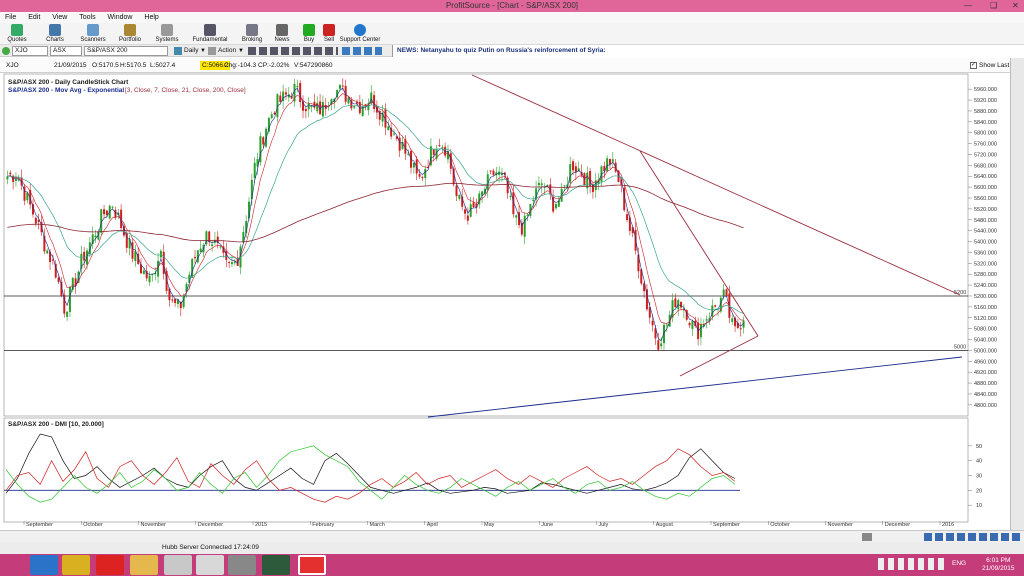 This screenshot has width=1024, height=576. I want to click on language-indicator: ENG, so click(959, 563).